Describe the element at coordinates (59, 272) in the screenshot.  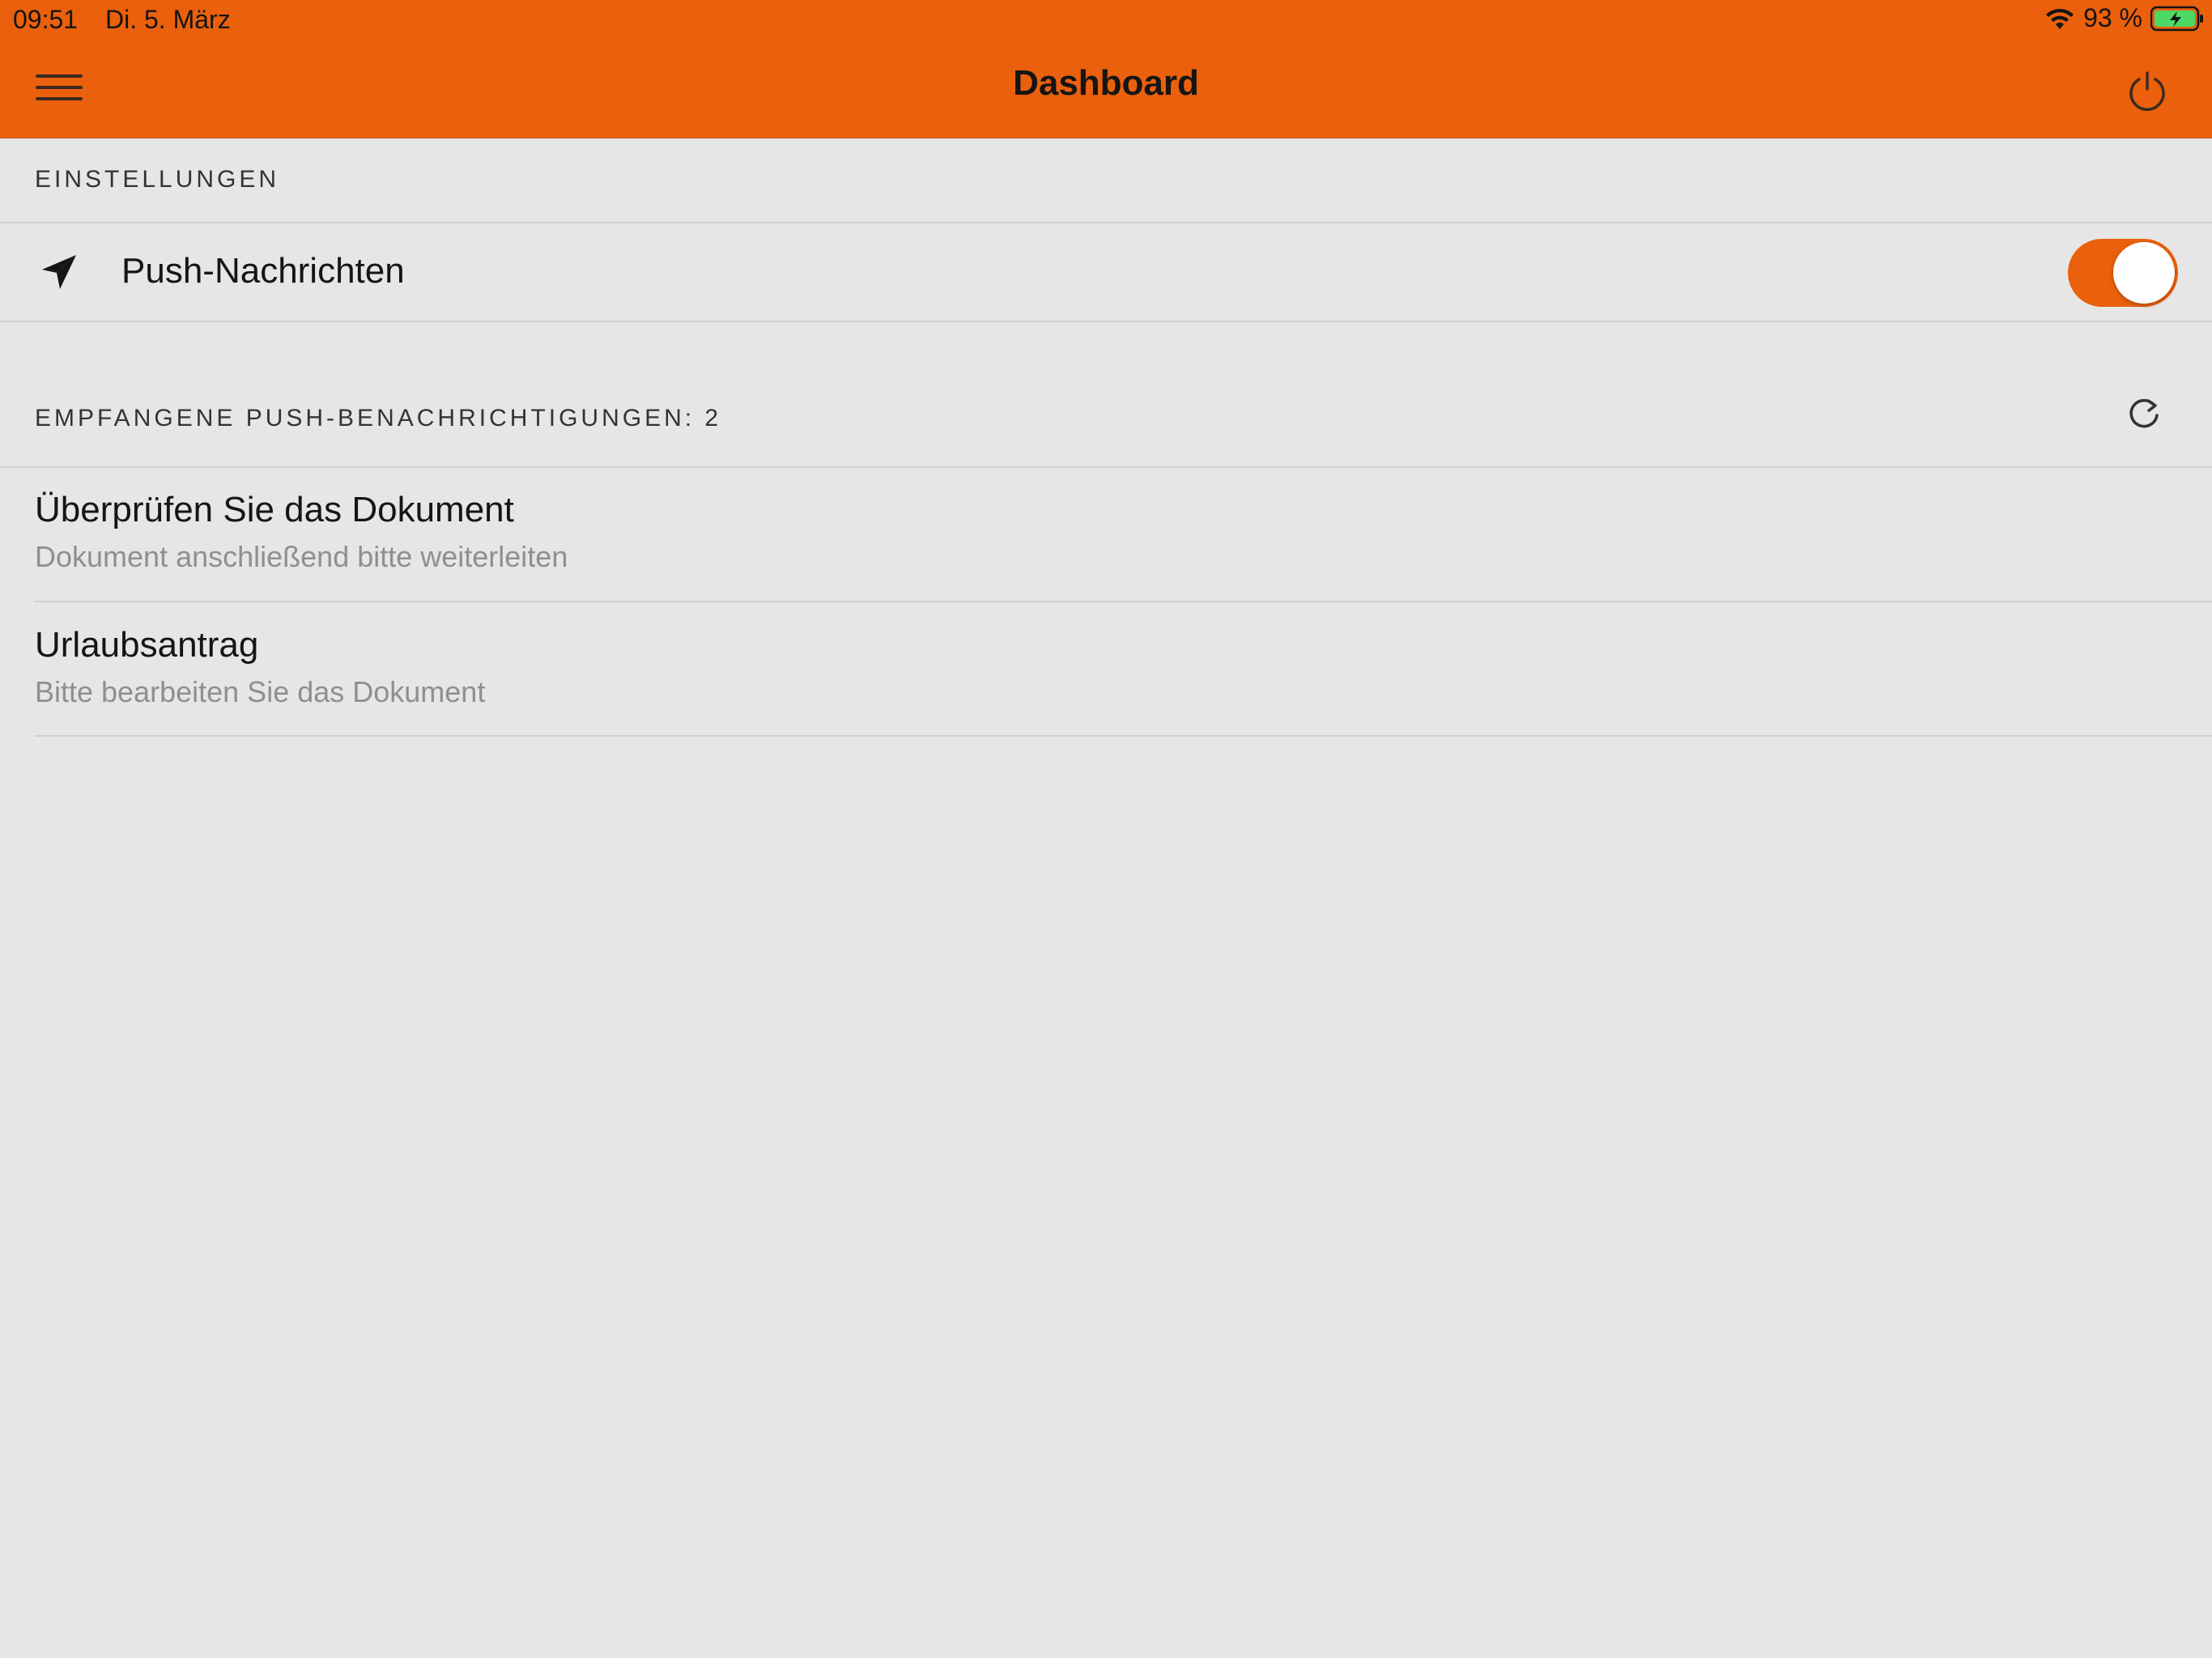
I see `paper-plane-icon` at that location.